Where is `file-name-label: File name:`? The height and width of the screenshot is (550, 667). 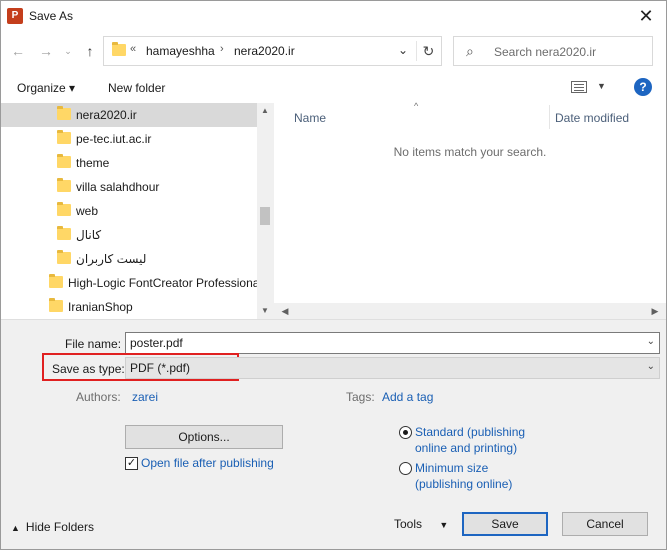 file-name-label: File name: is located at coordinates (93, 344).